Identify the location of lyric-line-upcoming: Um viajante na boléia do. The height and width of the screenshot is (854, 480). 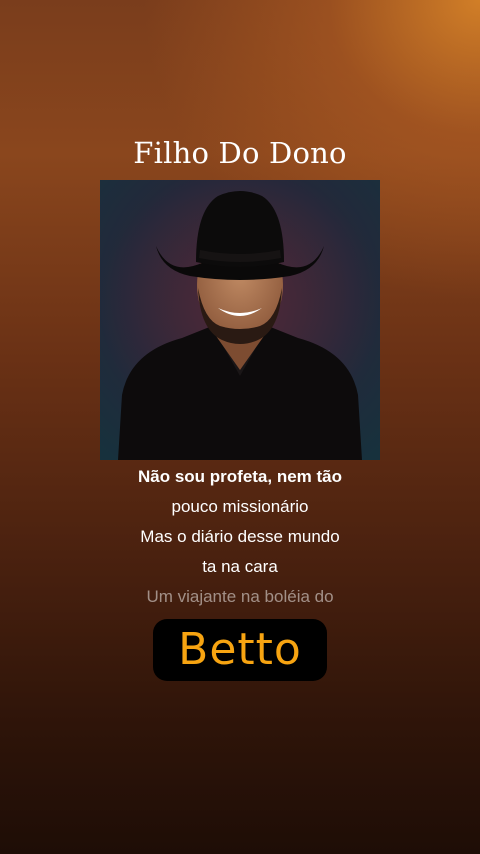
(240, 596).